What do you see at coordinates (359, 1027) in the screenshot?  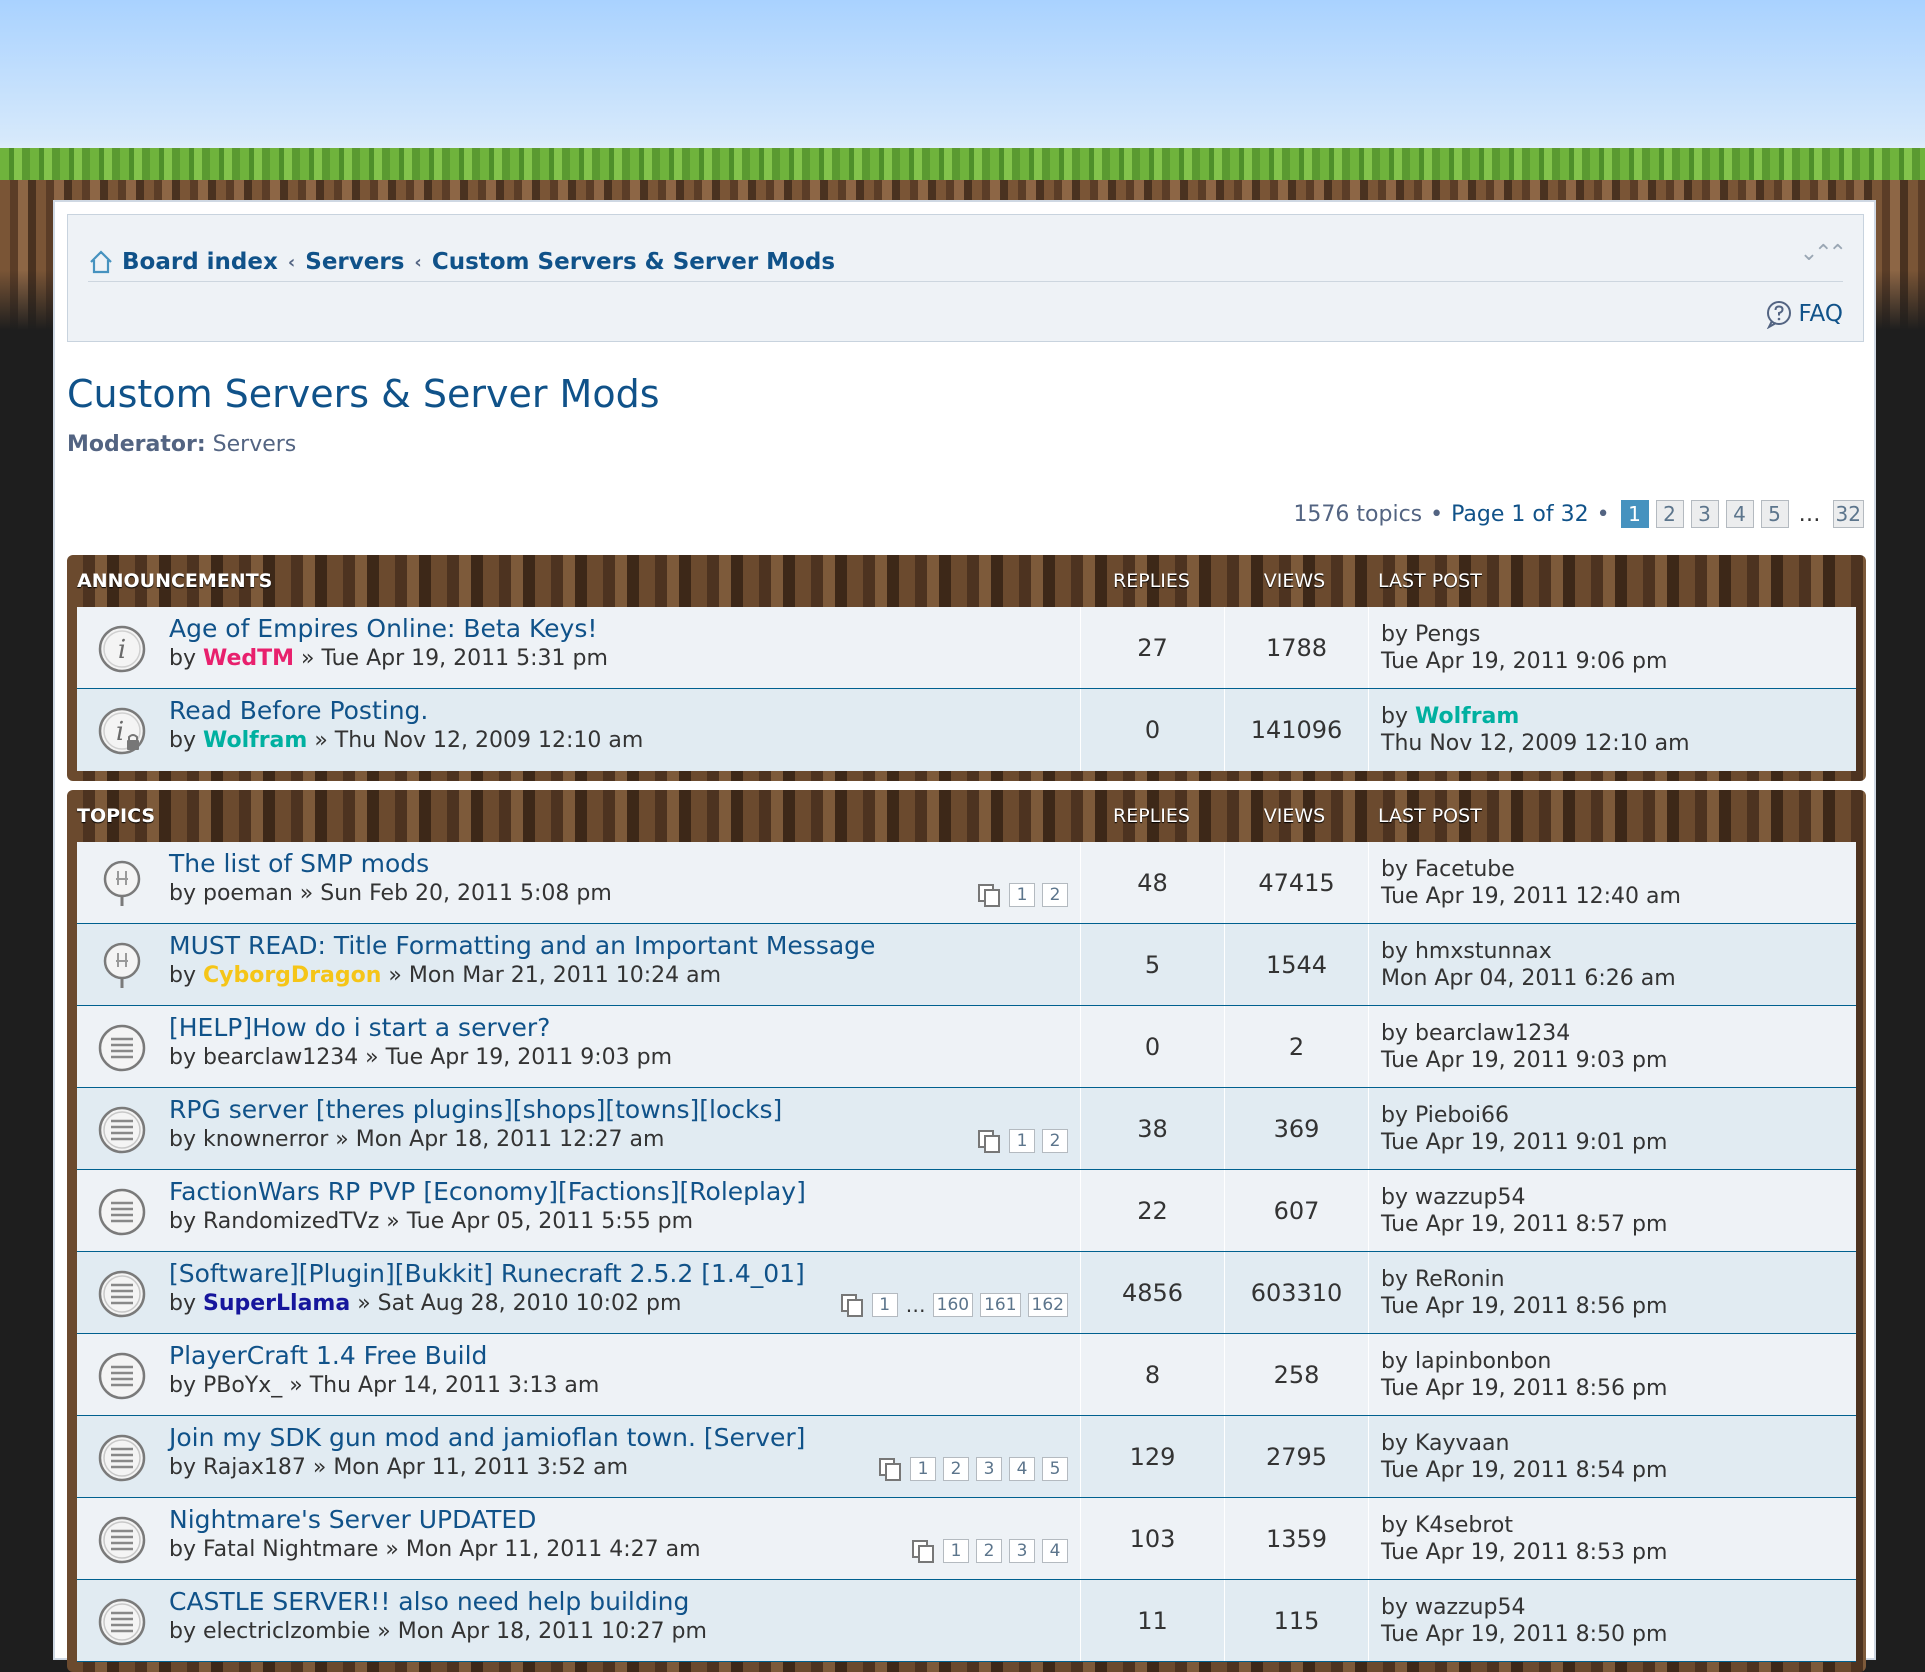 I see `topic-title: [HELP]How do i start a server?` at bounding box center [359, 1027].